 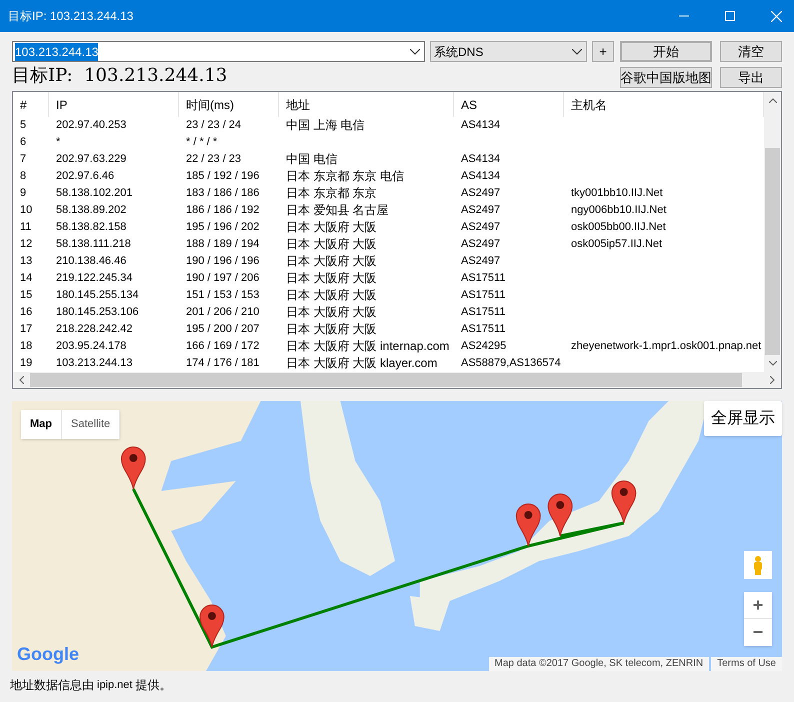 I want to click on ip-cell: 203.95.24.178, so click(x=91, y=346).